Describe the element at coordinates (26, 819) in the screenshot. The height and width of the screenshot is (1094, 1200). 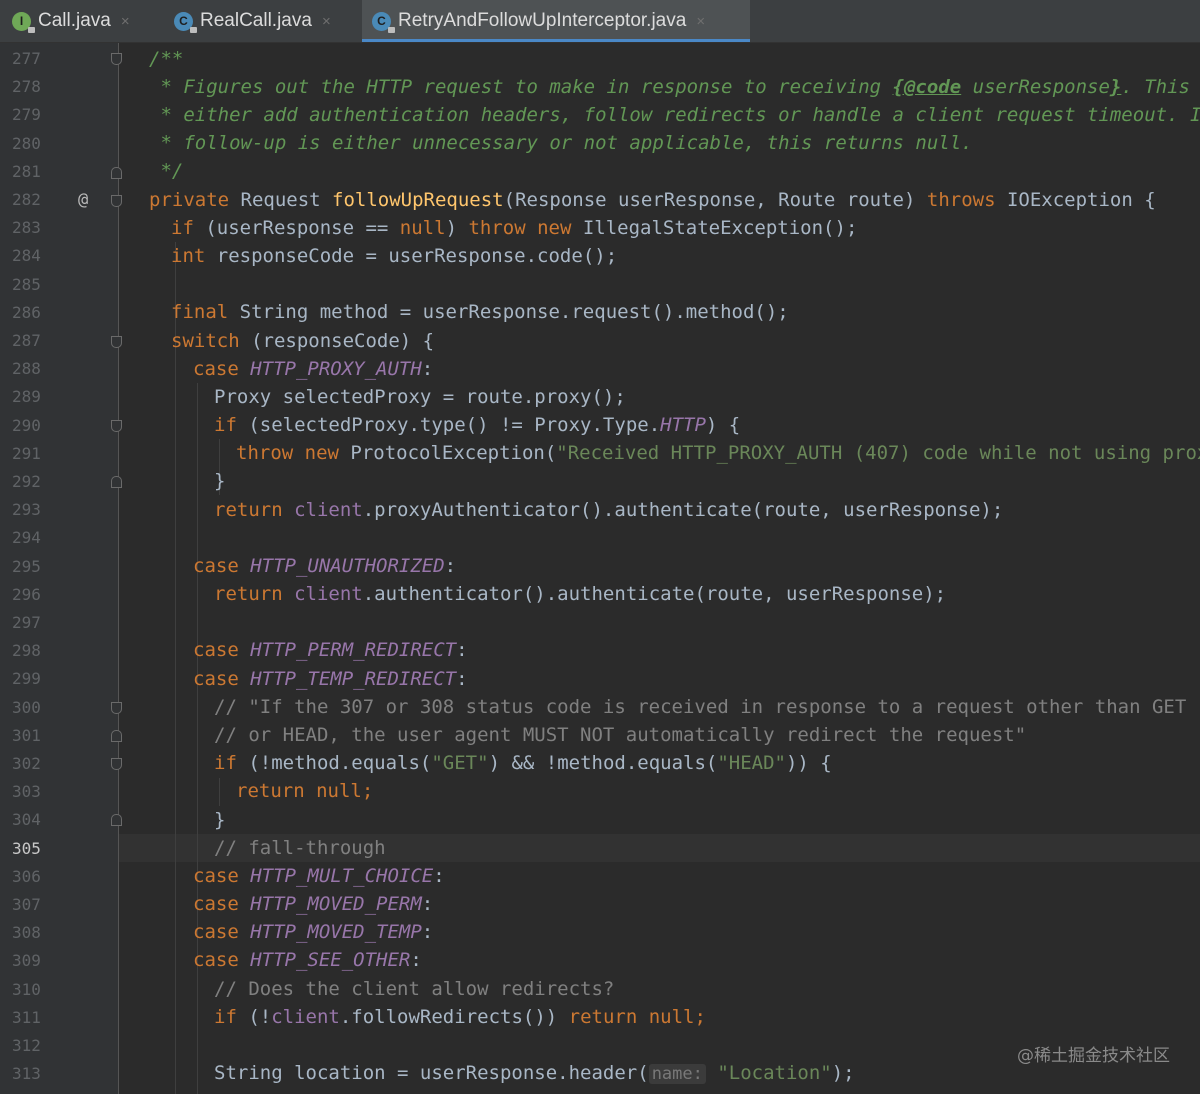
I see `line-number: 304` at that location.